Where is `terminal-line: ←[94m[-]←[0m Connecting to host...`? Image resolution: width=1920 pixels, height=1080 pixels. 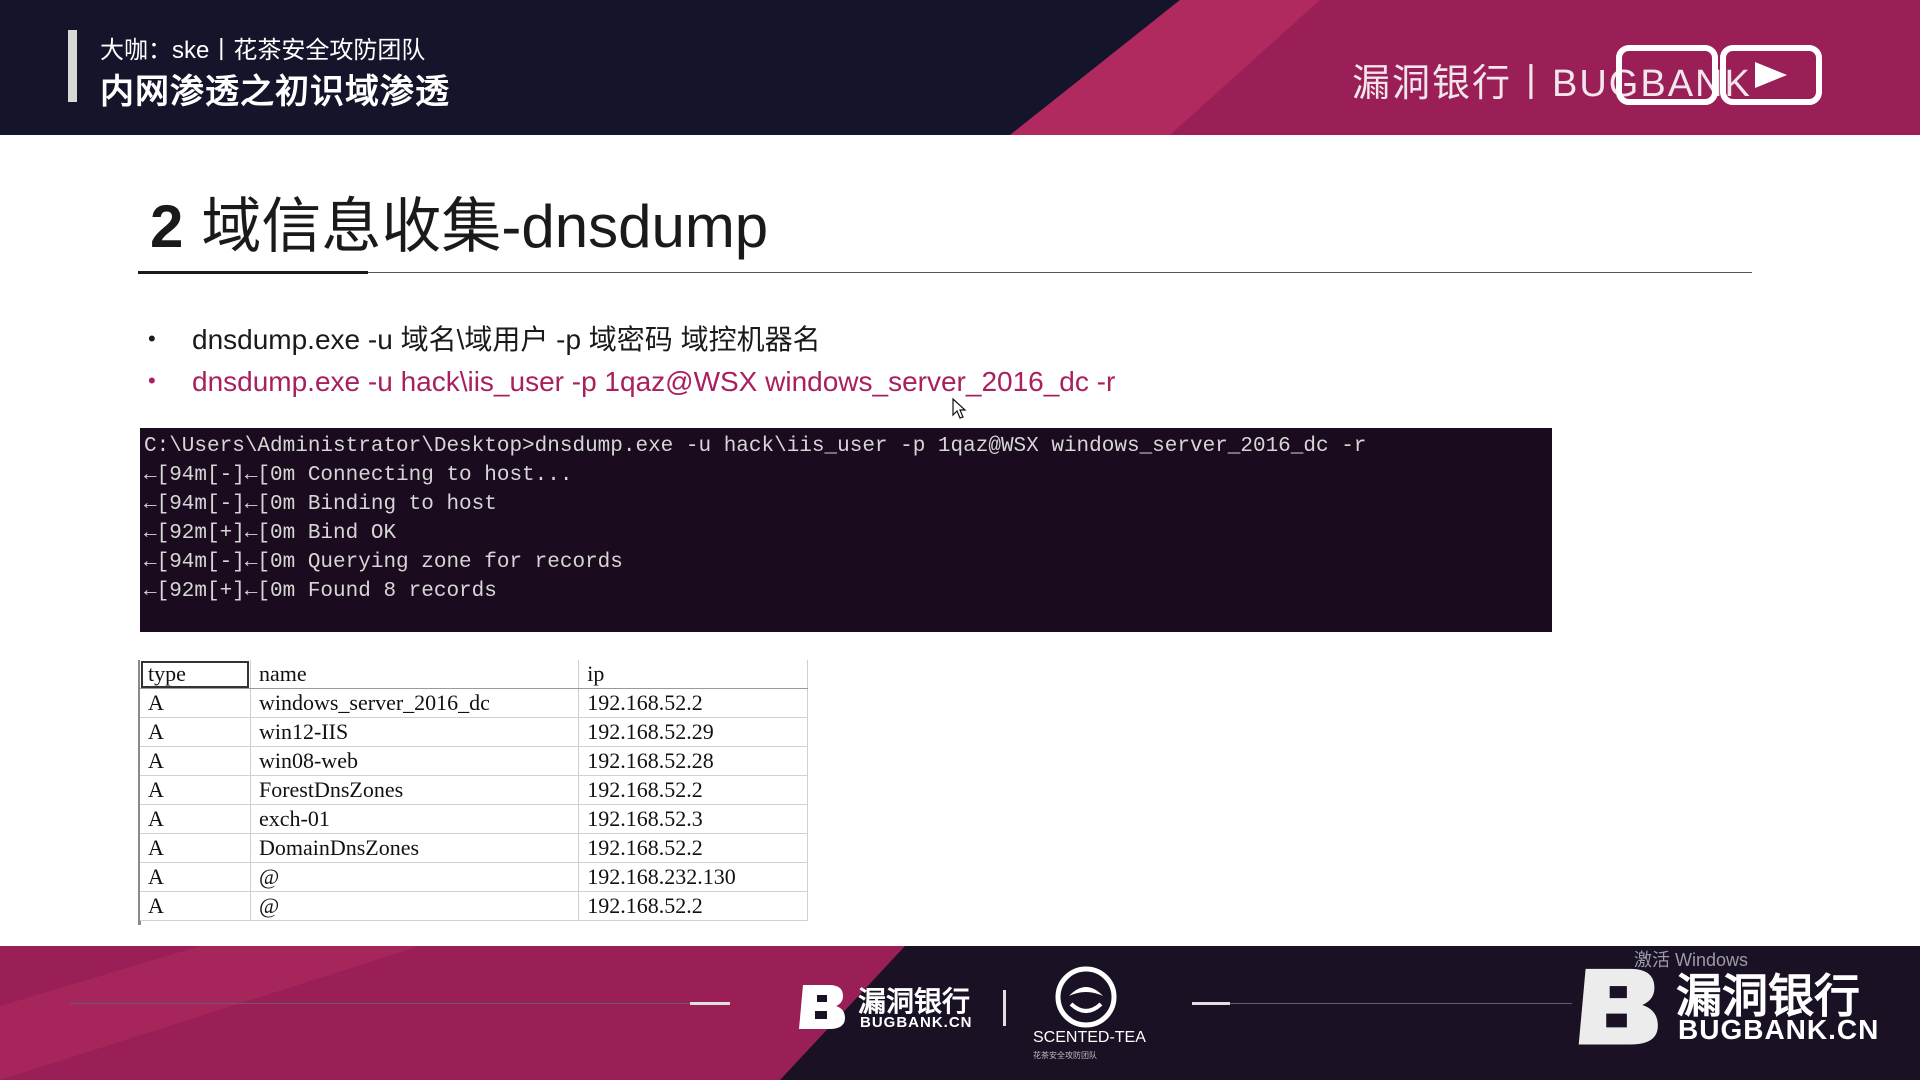 terminal-line: ←[94m[-]←[0m Connecting to host... is located at coordinates (358, 475).